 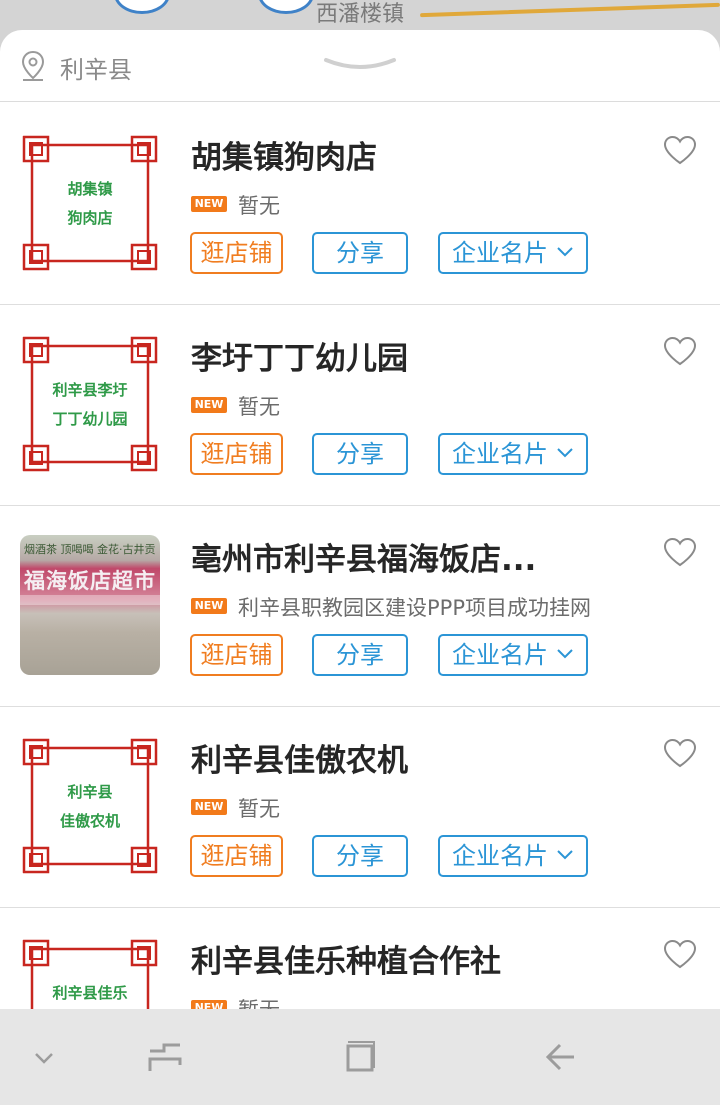 What do you see at coordinates (90, 203) in the screenshot?
I see `shop-thumbnail: 胡集镇 狗肉店` at bounding box center [90, 203].